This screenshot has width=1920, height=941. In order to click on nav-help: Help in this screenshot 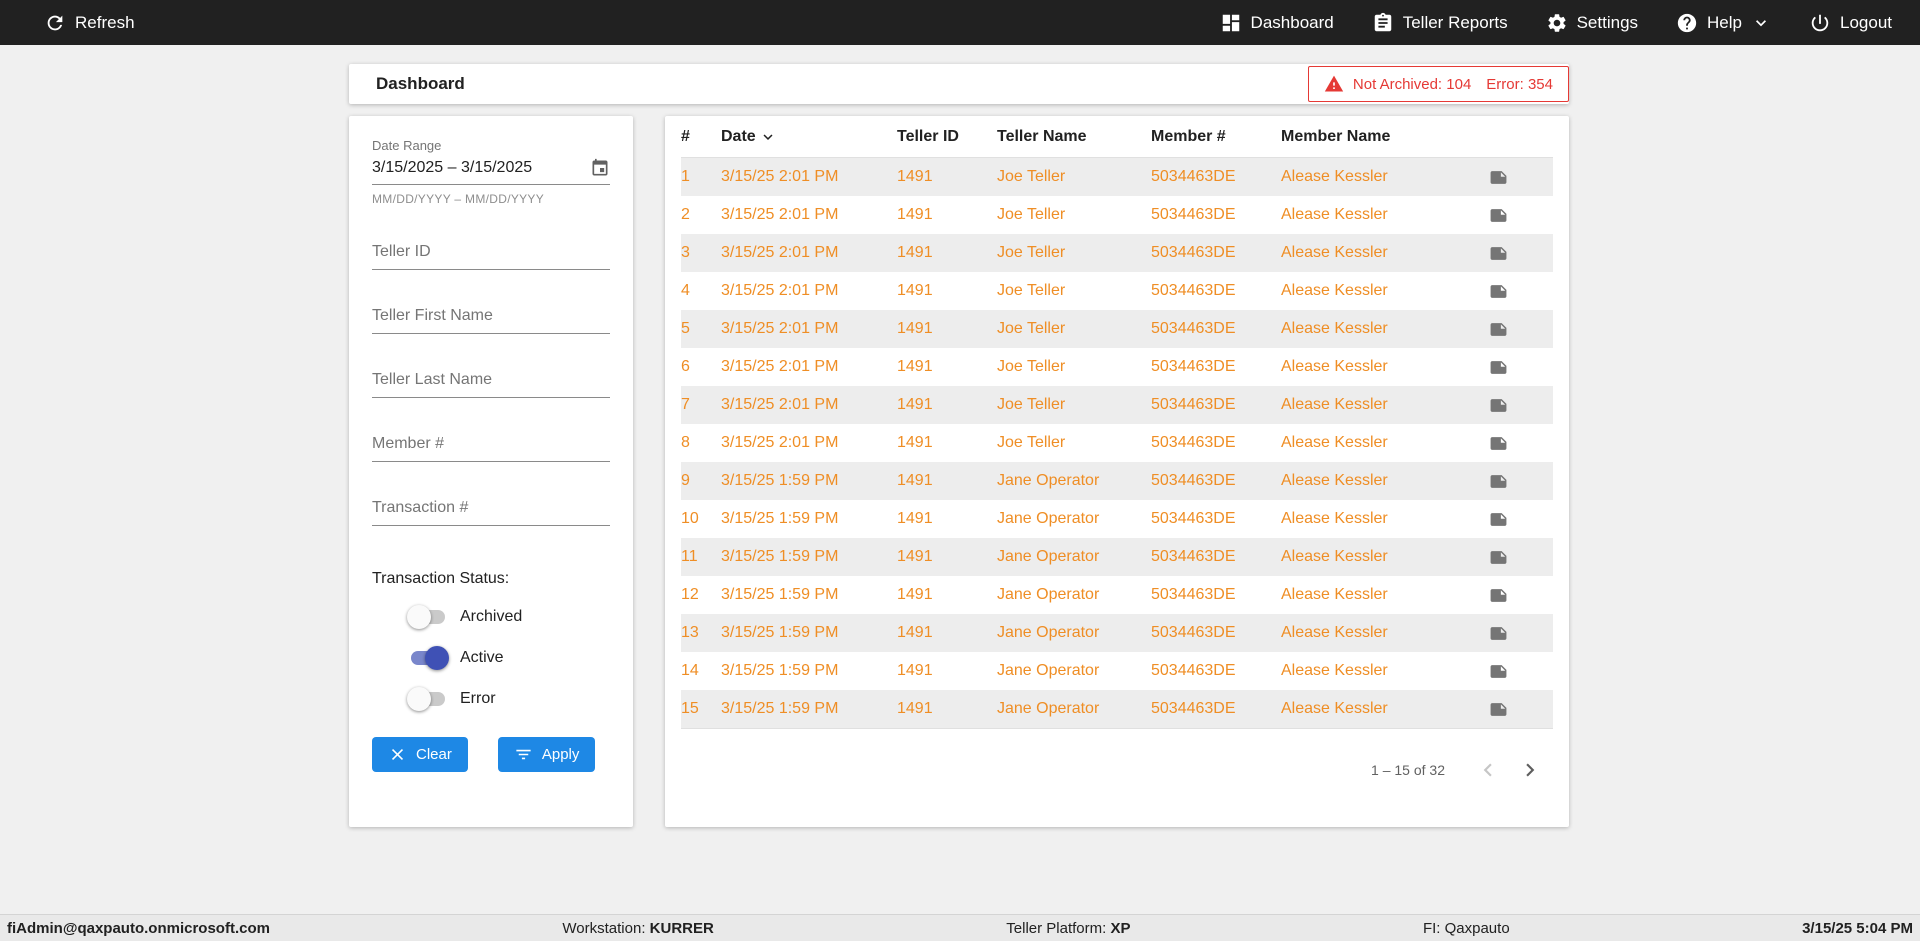, I will do `click(1723, 23)`.